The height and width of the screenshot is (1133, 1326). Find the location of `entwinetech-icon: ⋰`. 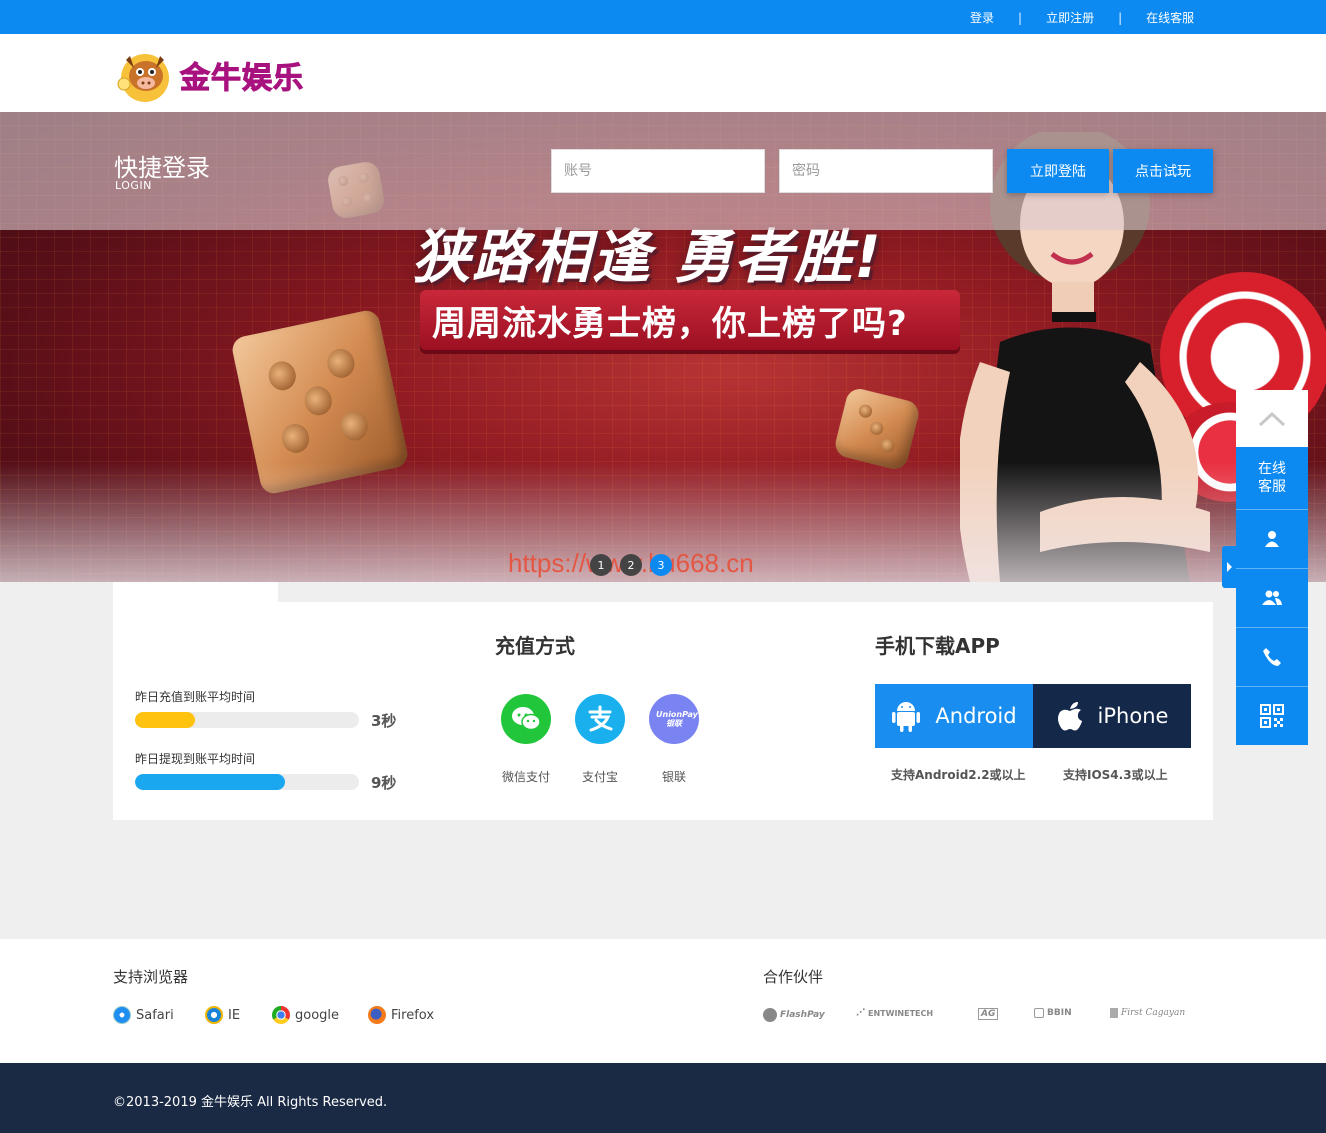

entwinetech-icon: ⋰ is located at coordinates (860, 1013).